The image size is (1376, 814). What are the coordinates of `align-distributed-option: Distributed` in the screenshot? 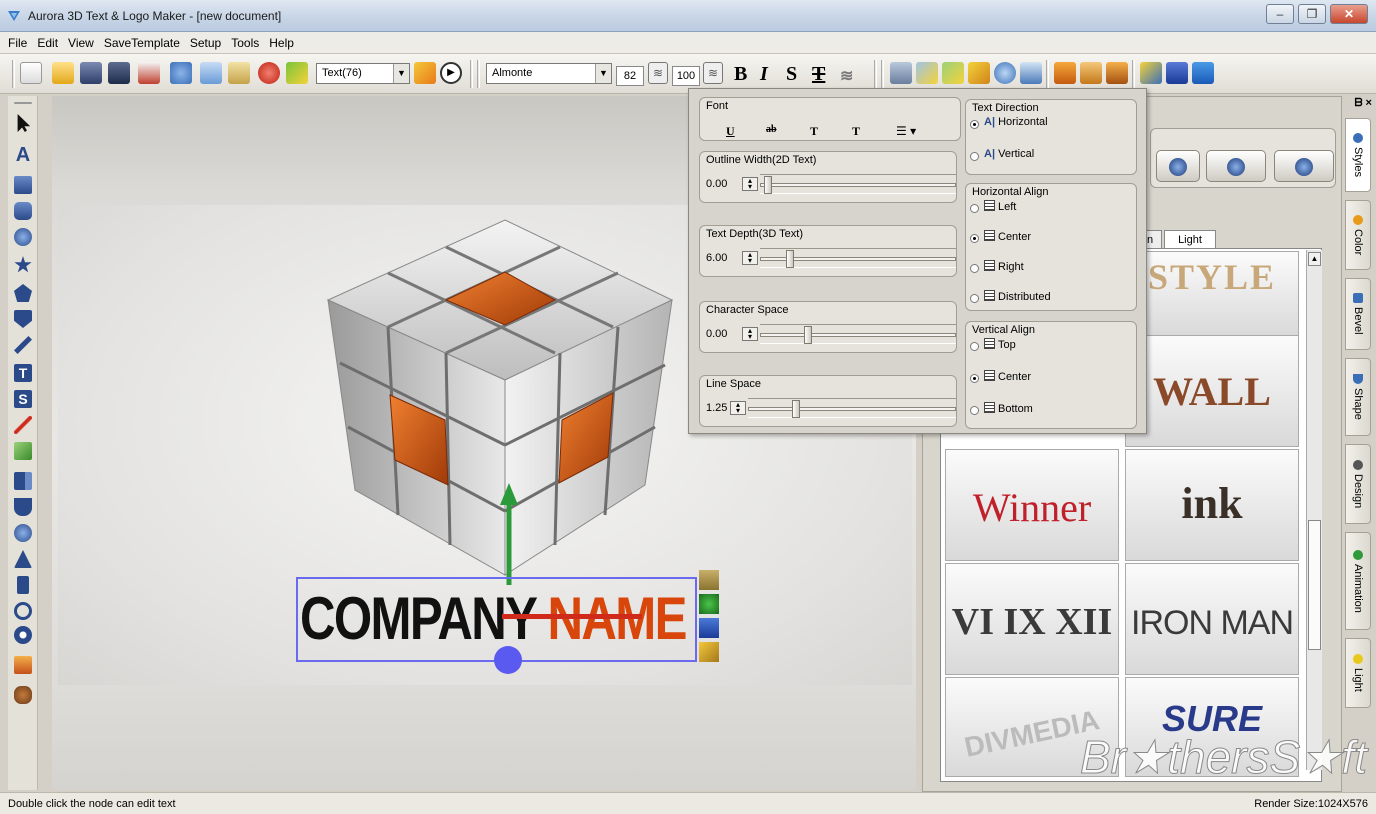 It's located at (1017, 296).